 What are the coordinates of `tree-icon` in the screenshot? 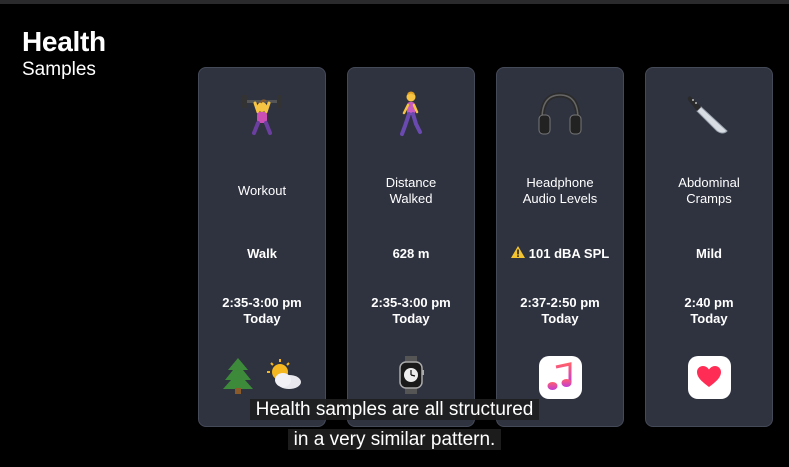 It's located at (238, 377).